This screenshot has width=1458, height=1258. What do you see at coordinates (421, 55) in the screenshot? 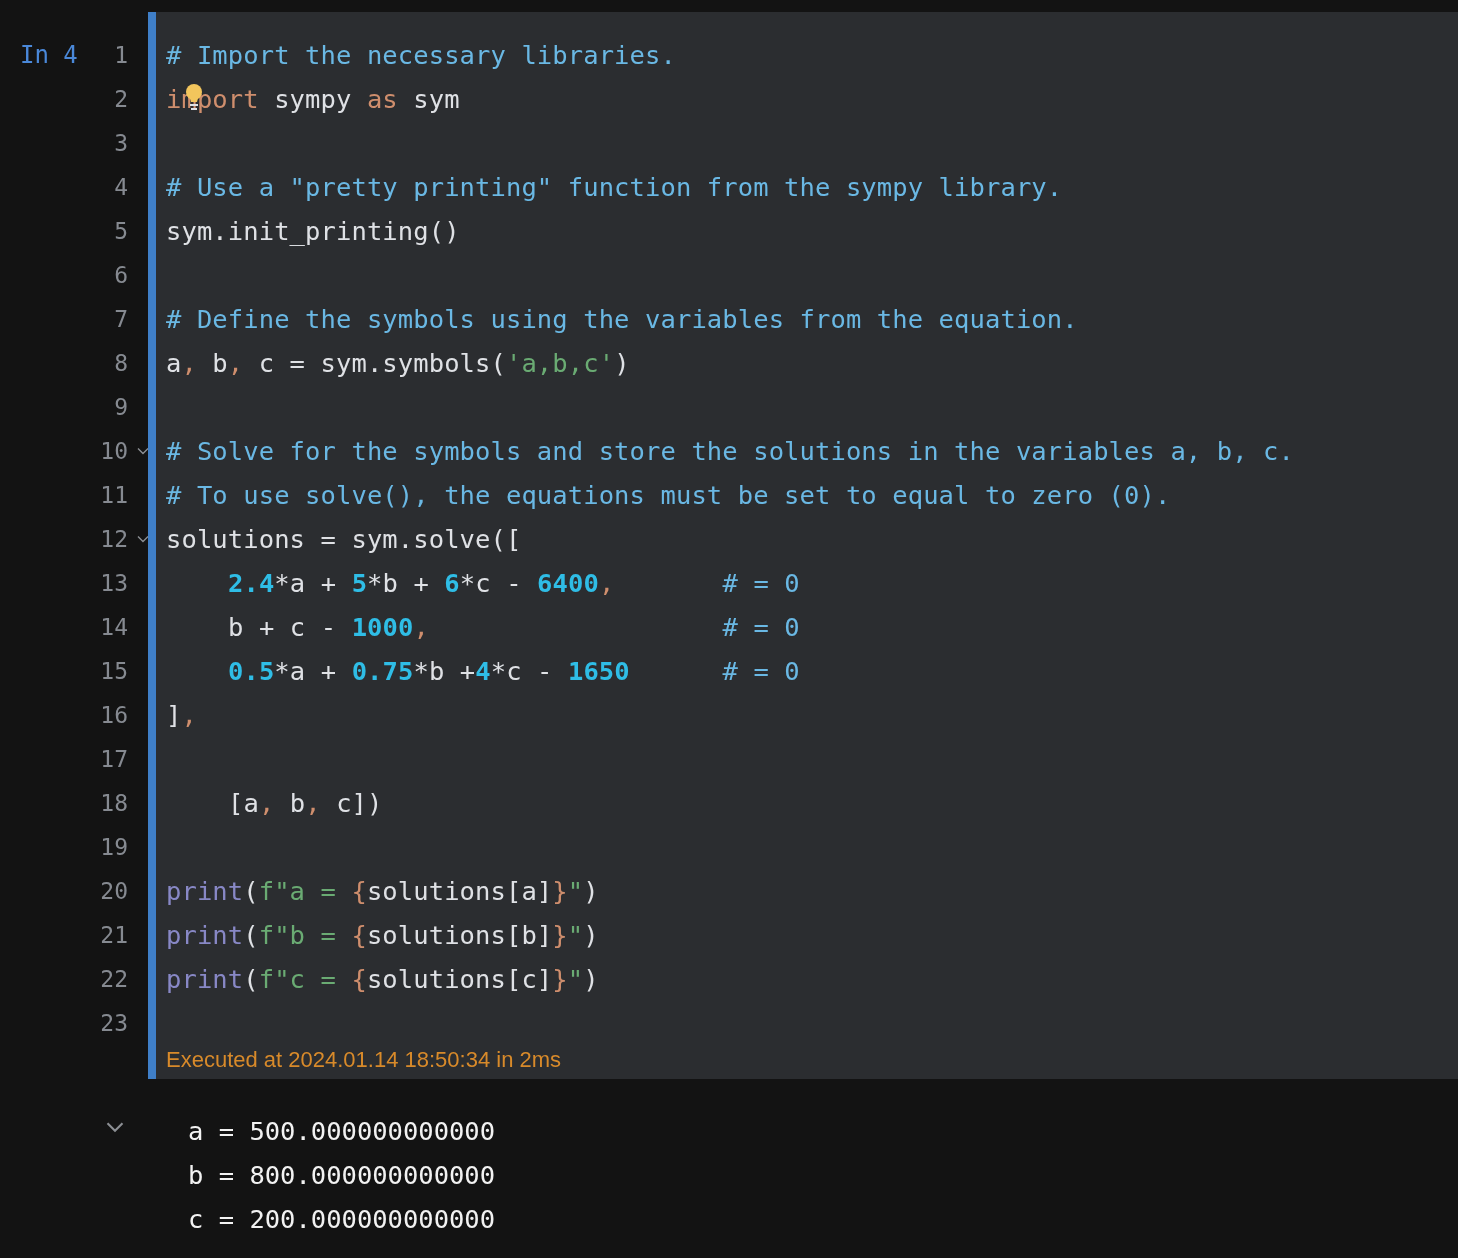
I see `code-line: # Import the necessary libraries.` at bounding box center [421, 55].